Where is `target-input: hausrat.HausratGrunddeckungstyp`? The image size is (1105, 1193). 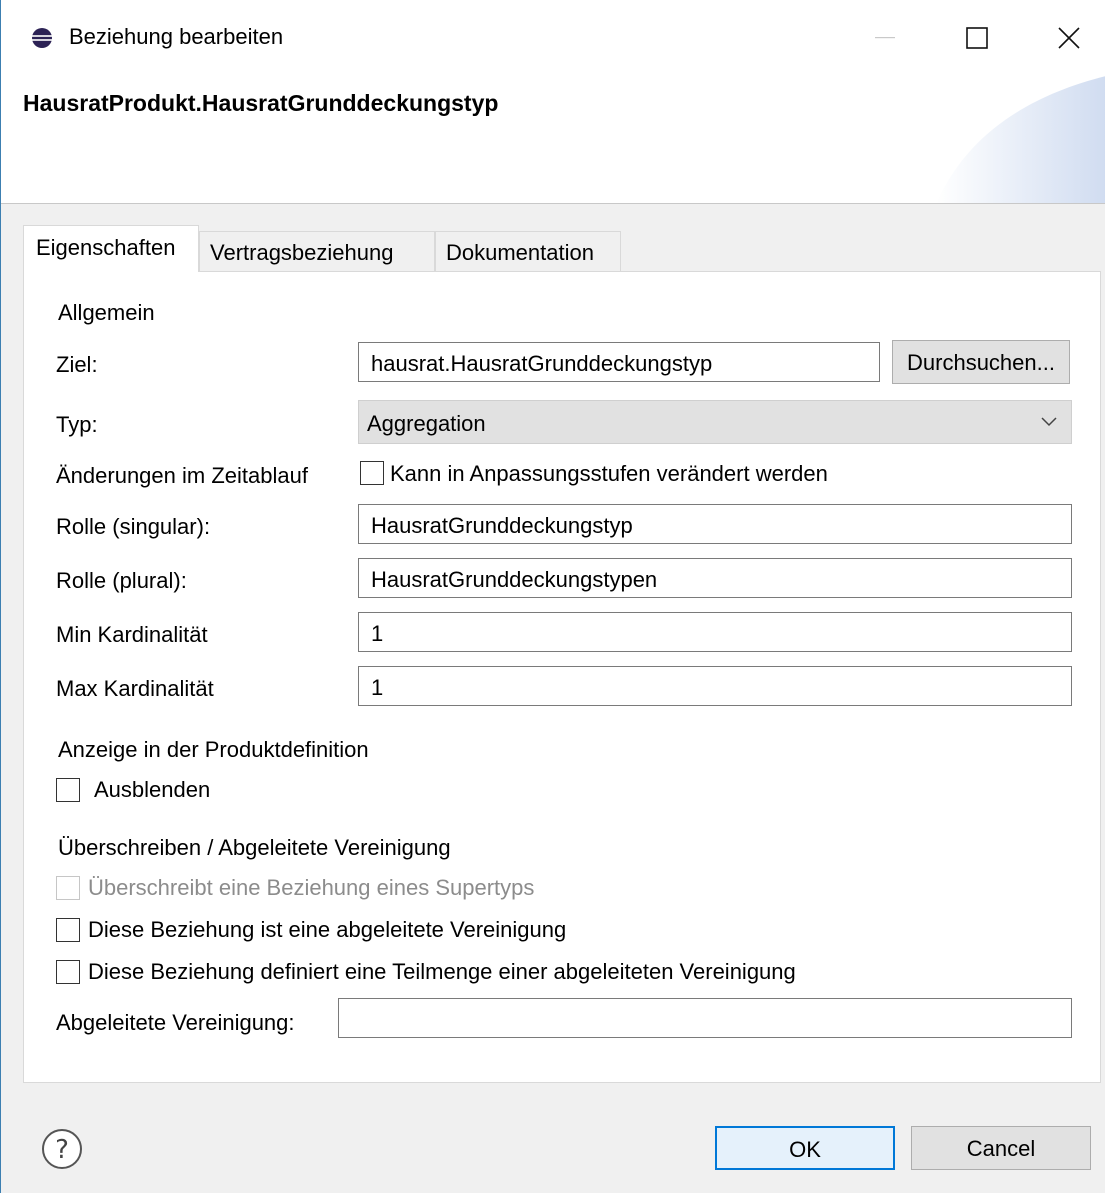
target-input: hausrat.HausratGrunddeckungstyp is located at coordinates (619, 362).